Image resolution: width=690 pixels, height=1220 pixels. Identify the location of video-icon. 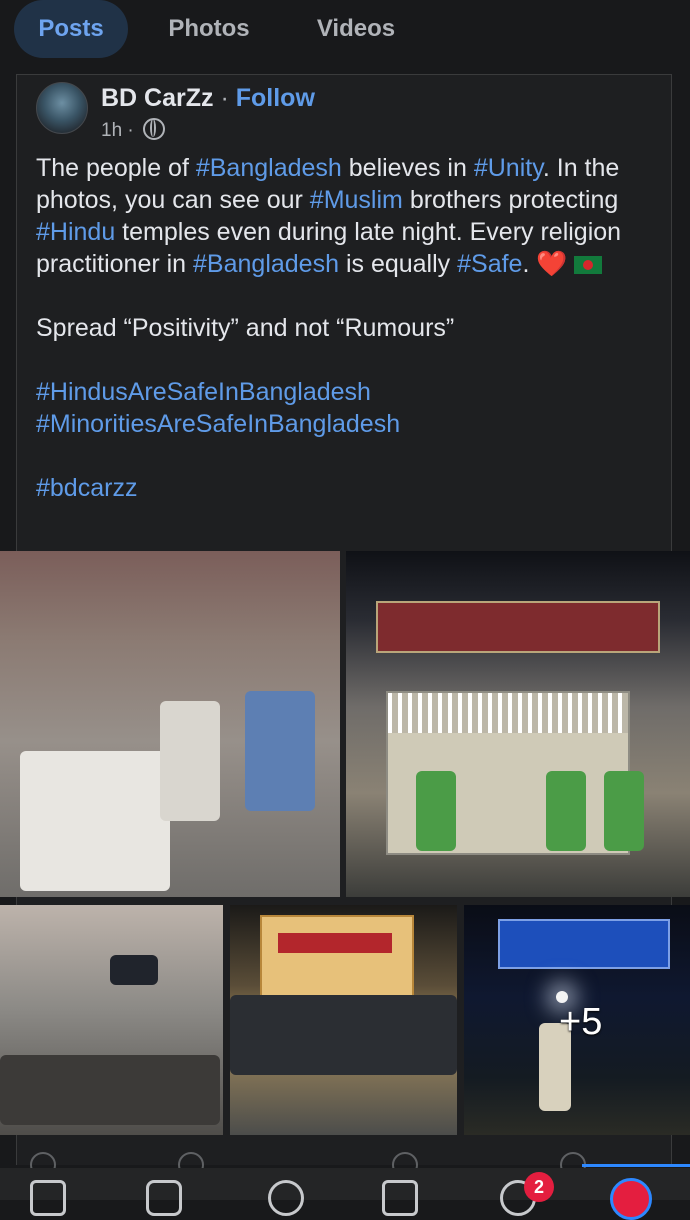
(164, 1198).